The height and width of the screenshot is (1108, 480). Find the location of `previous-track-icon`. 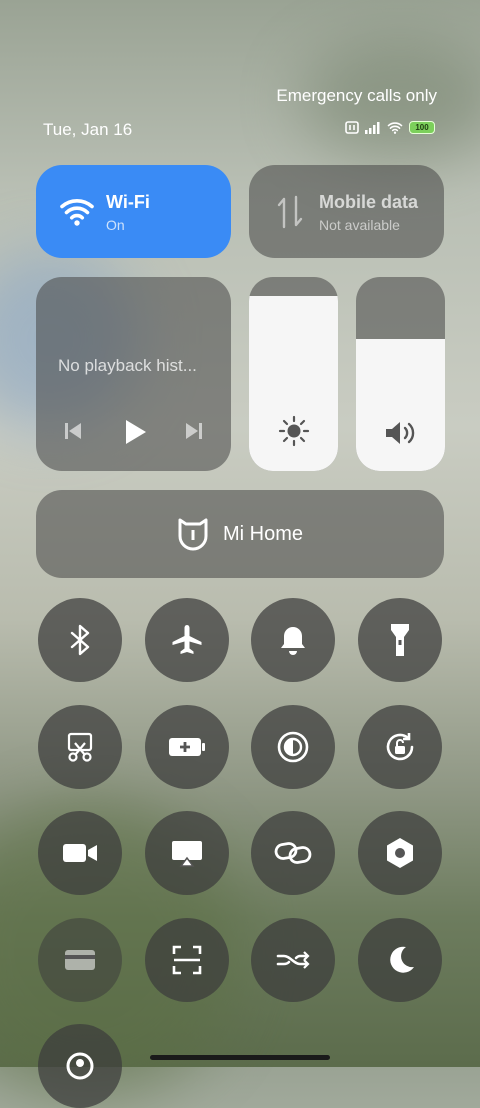

previous-track-icon is located at coordinates (73, 431).